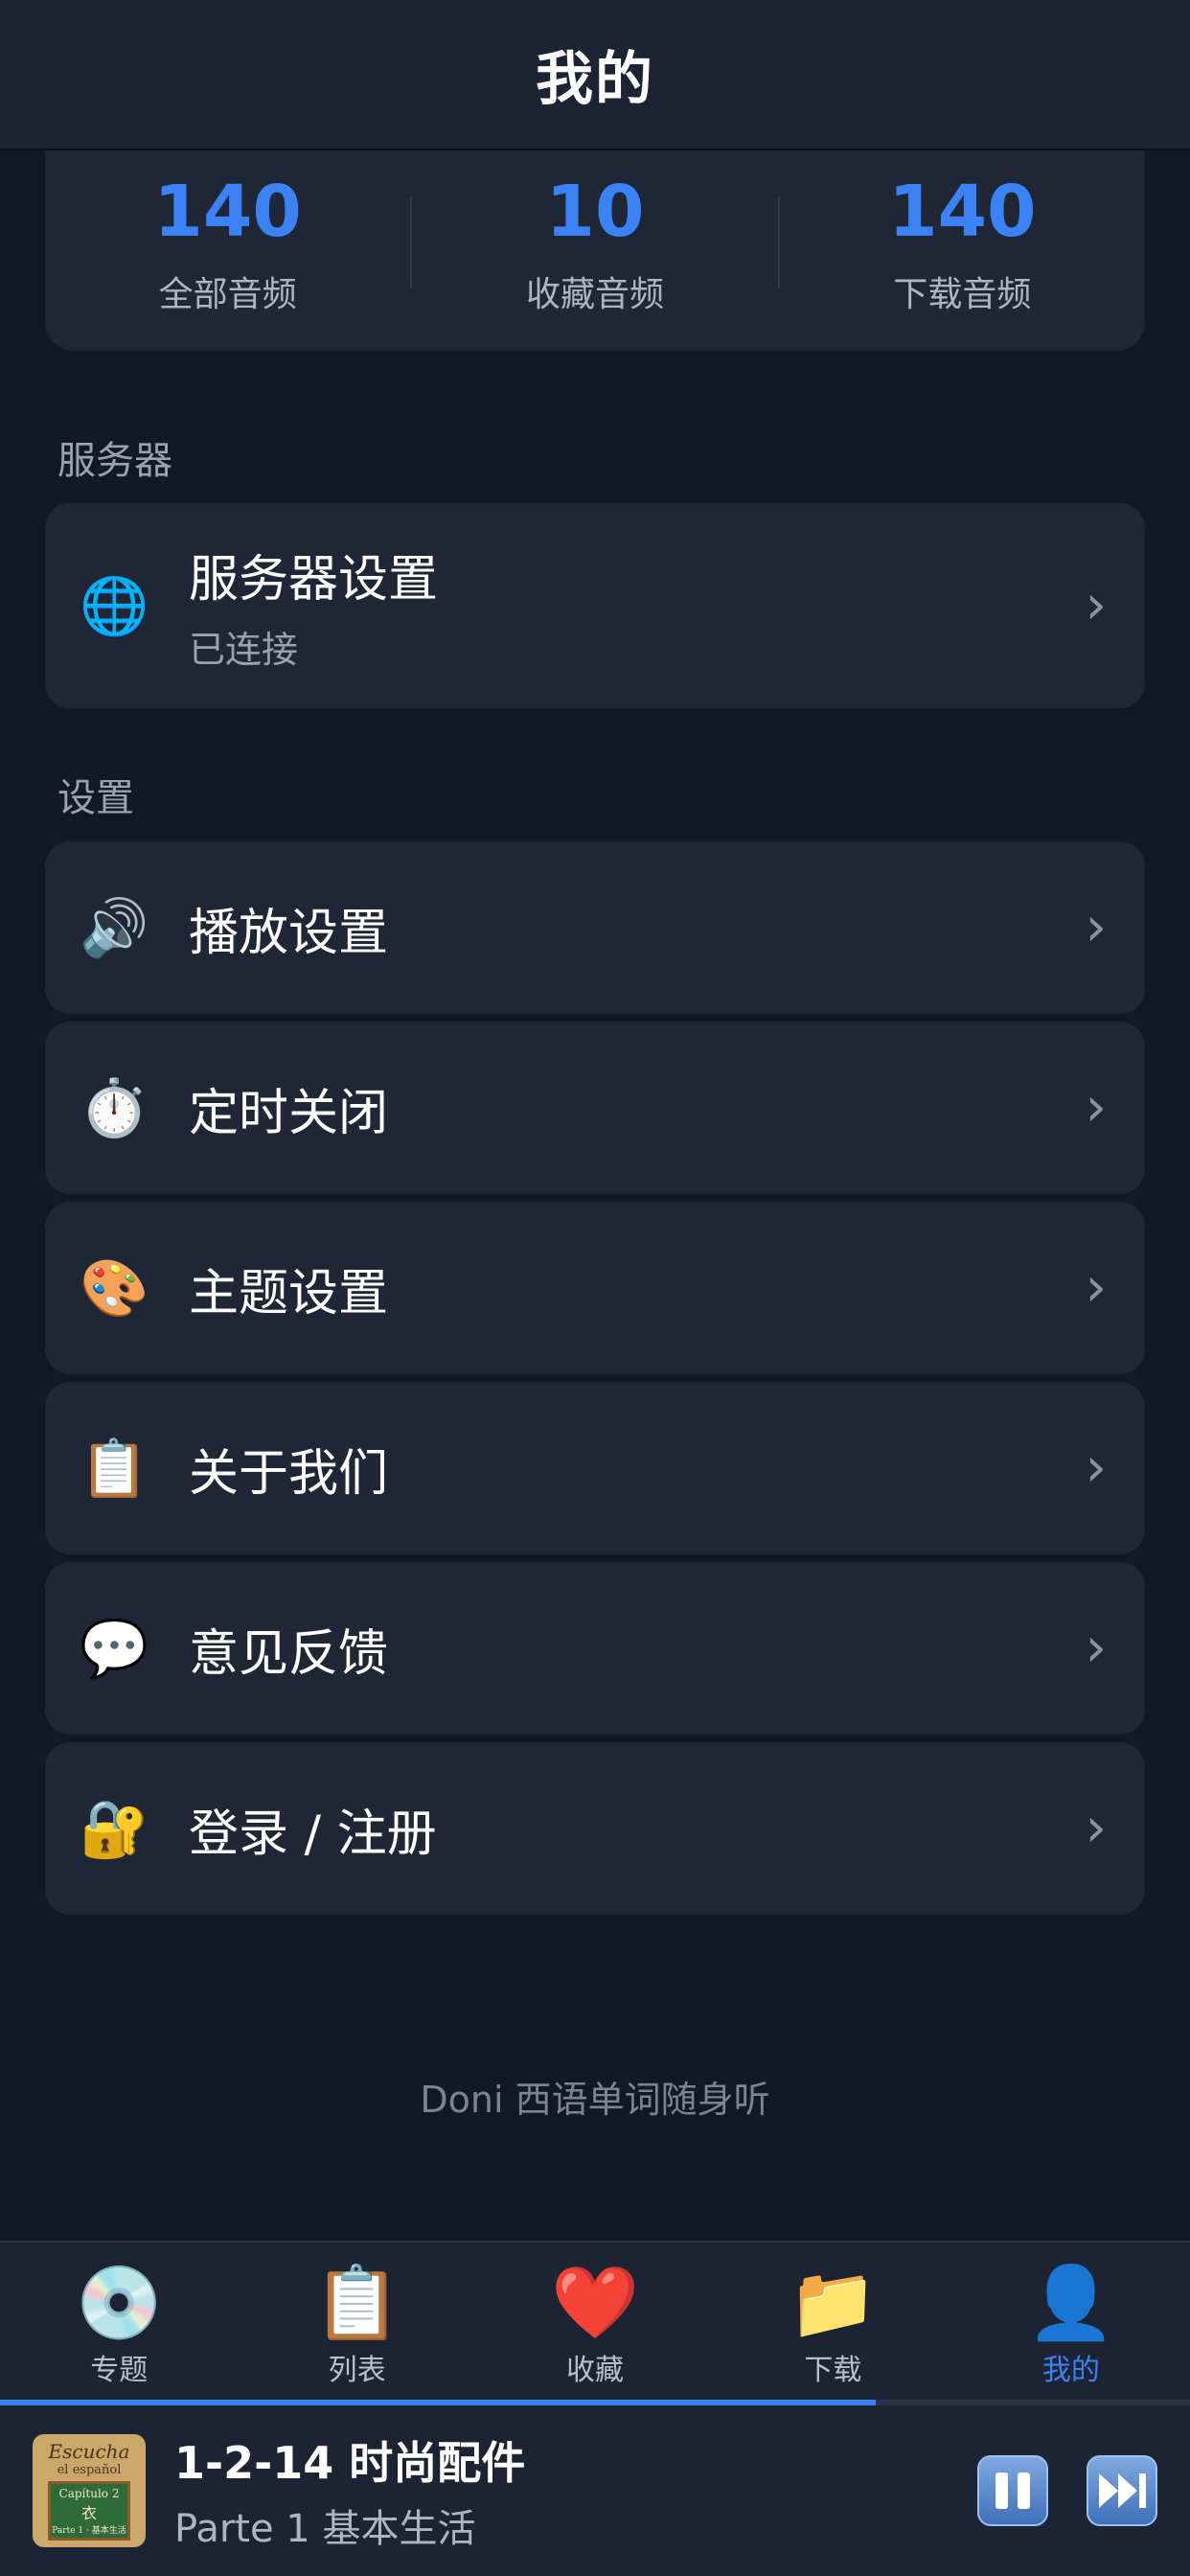 The image size is (1190, 2576). I want to click on stat-label: 全部音频, so click(228, 294).